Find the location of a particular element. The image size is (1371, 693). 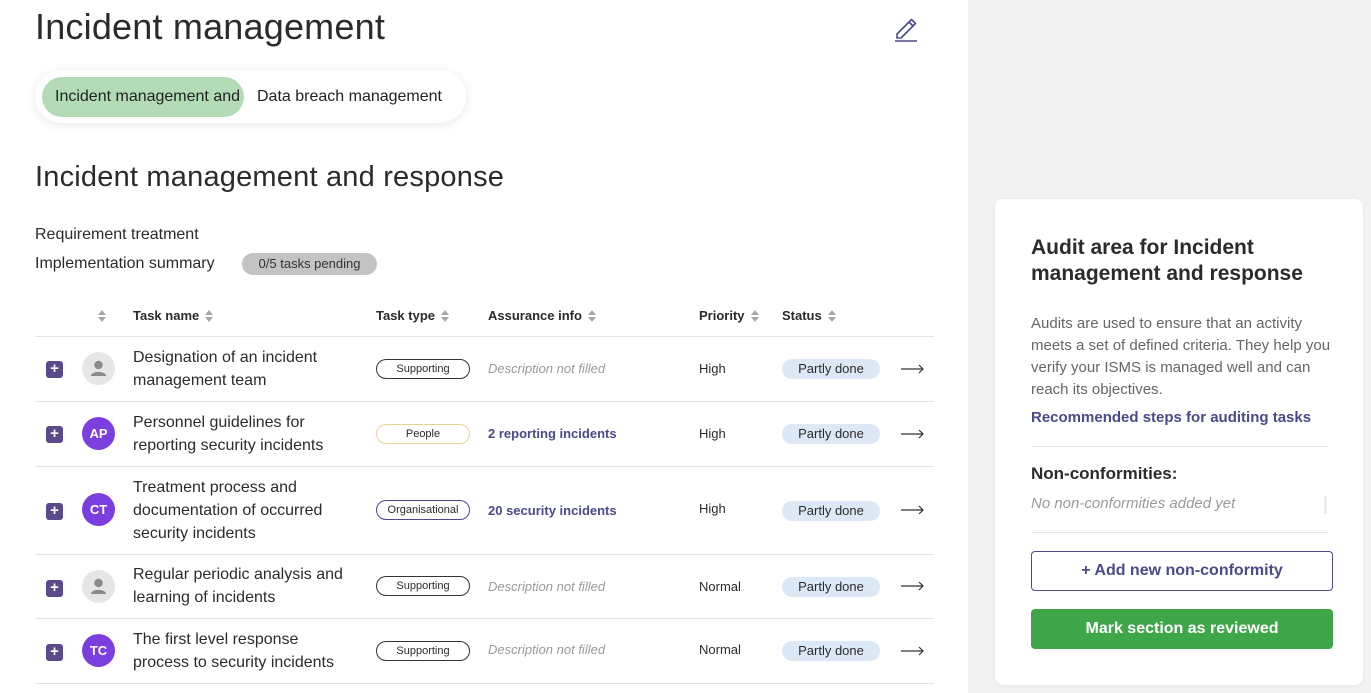

assurance-info-link: 20 security incidents is located at coordinates (552, 510).